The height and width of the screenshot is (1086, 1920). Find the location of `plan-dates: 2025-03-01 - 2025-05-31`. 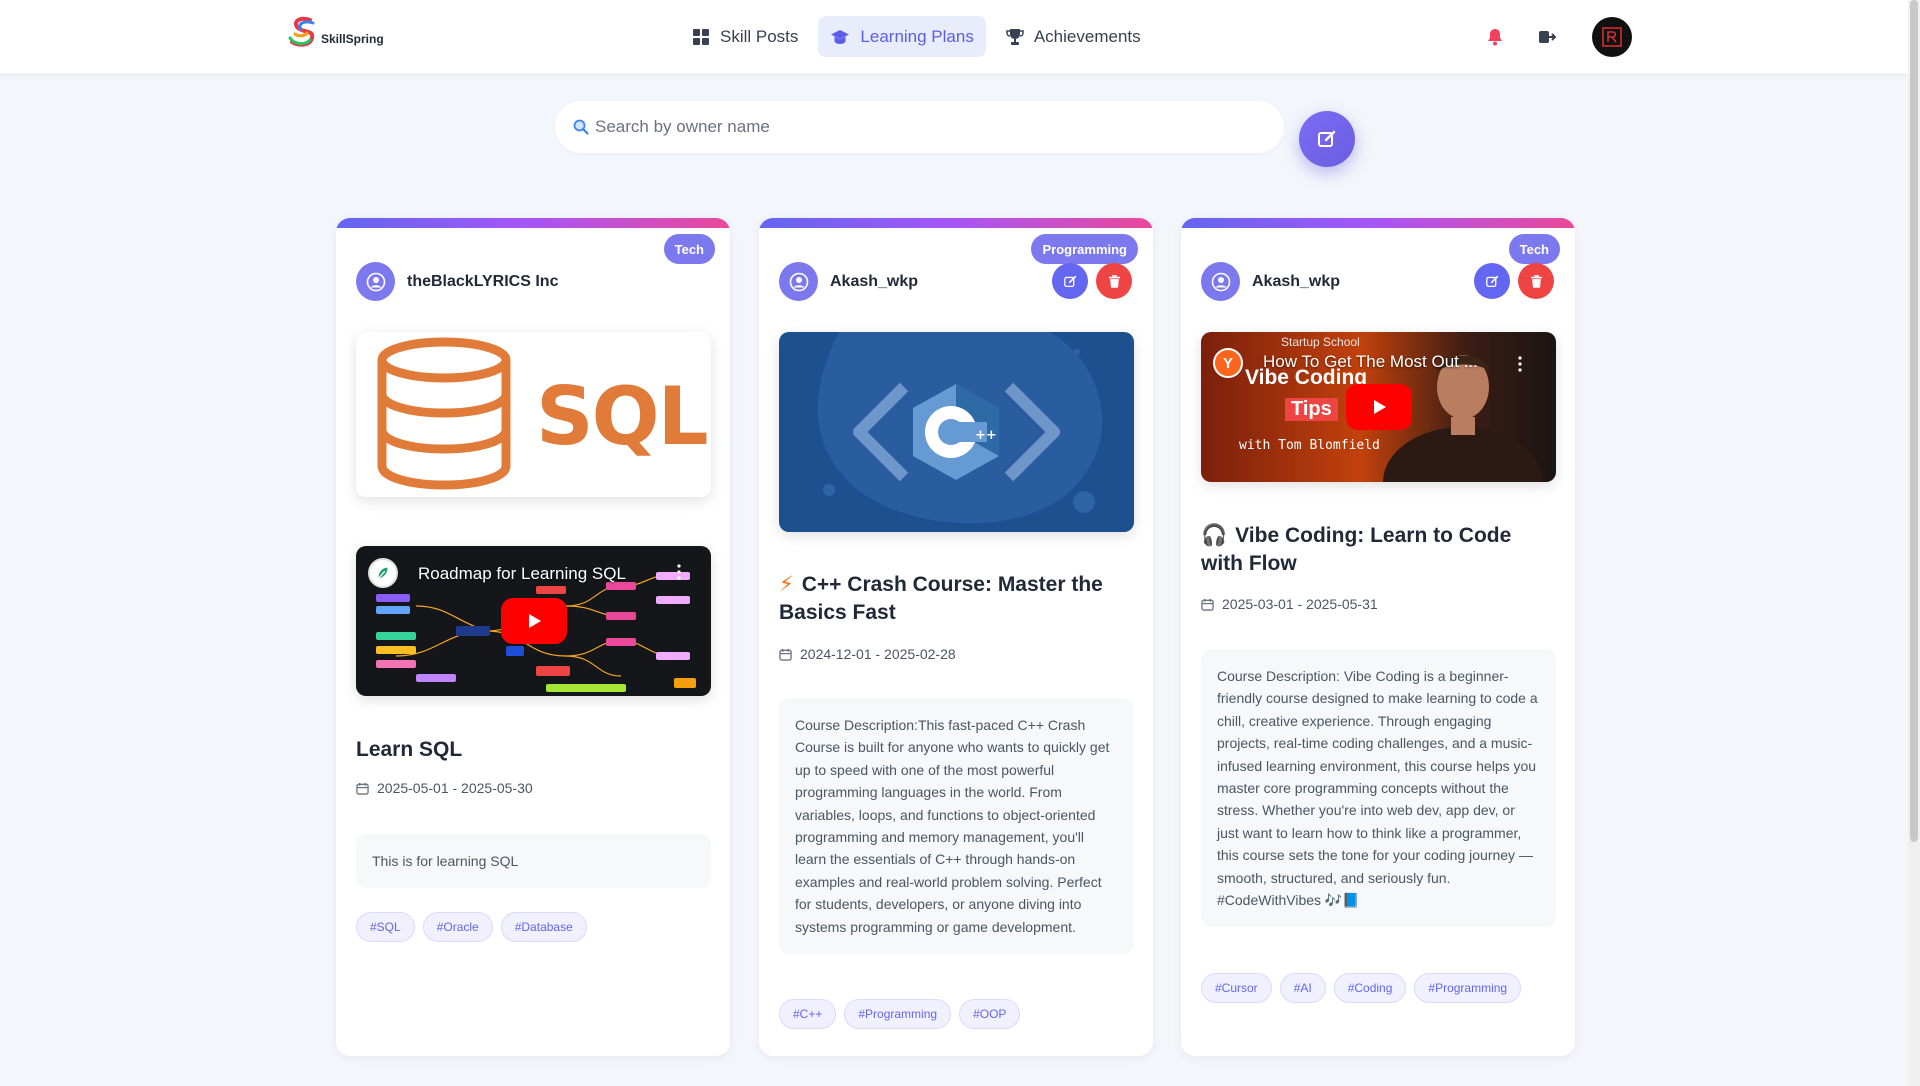

plan-dates: 2025-03-01 - 2025-05-31 is located at coordinates (1289, 604).